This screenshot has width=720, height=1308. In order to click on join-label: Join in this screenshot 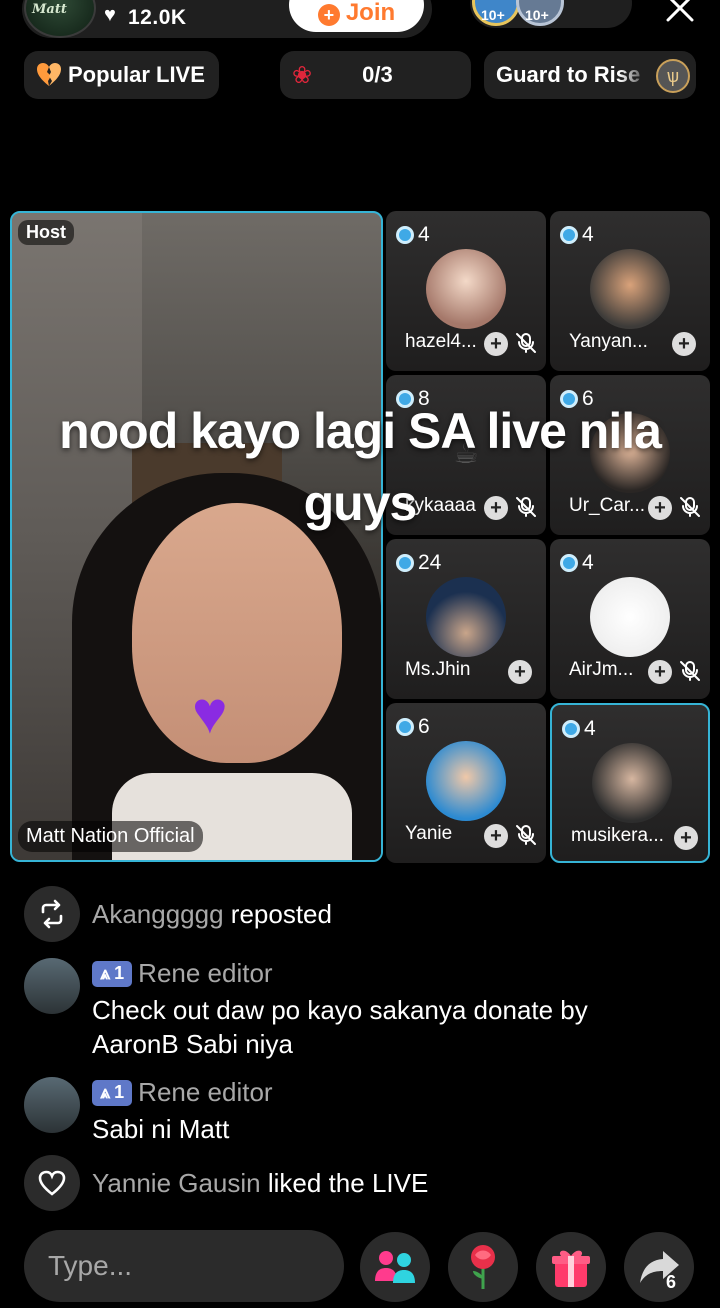, I will do `click(370, 13)`.